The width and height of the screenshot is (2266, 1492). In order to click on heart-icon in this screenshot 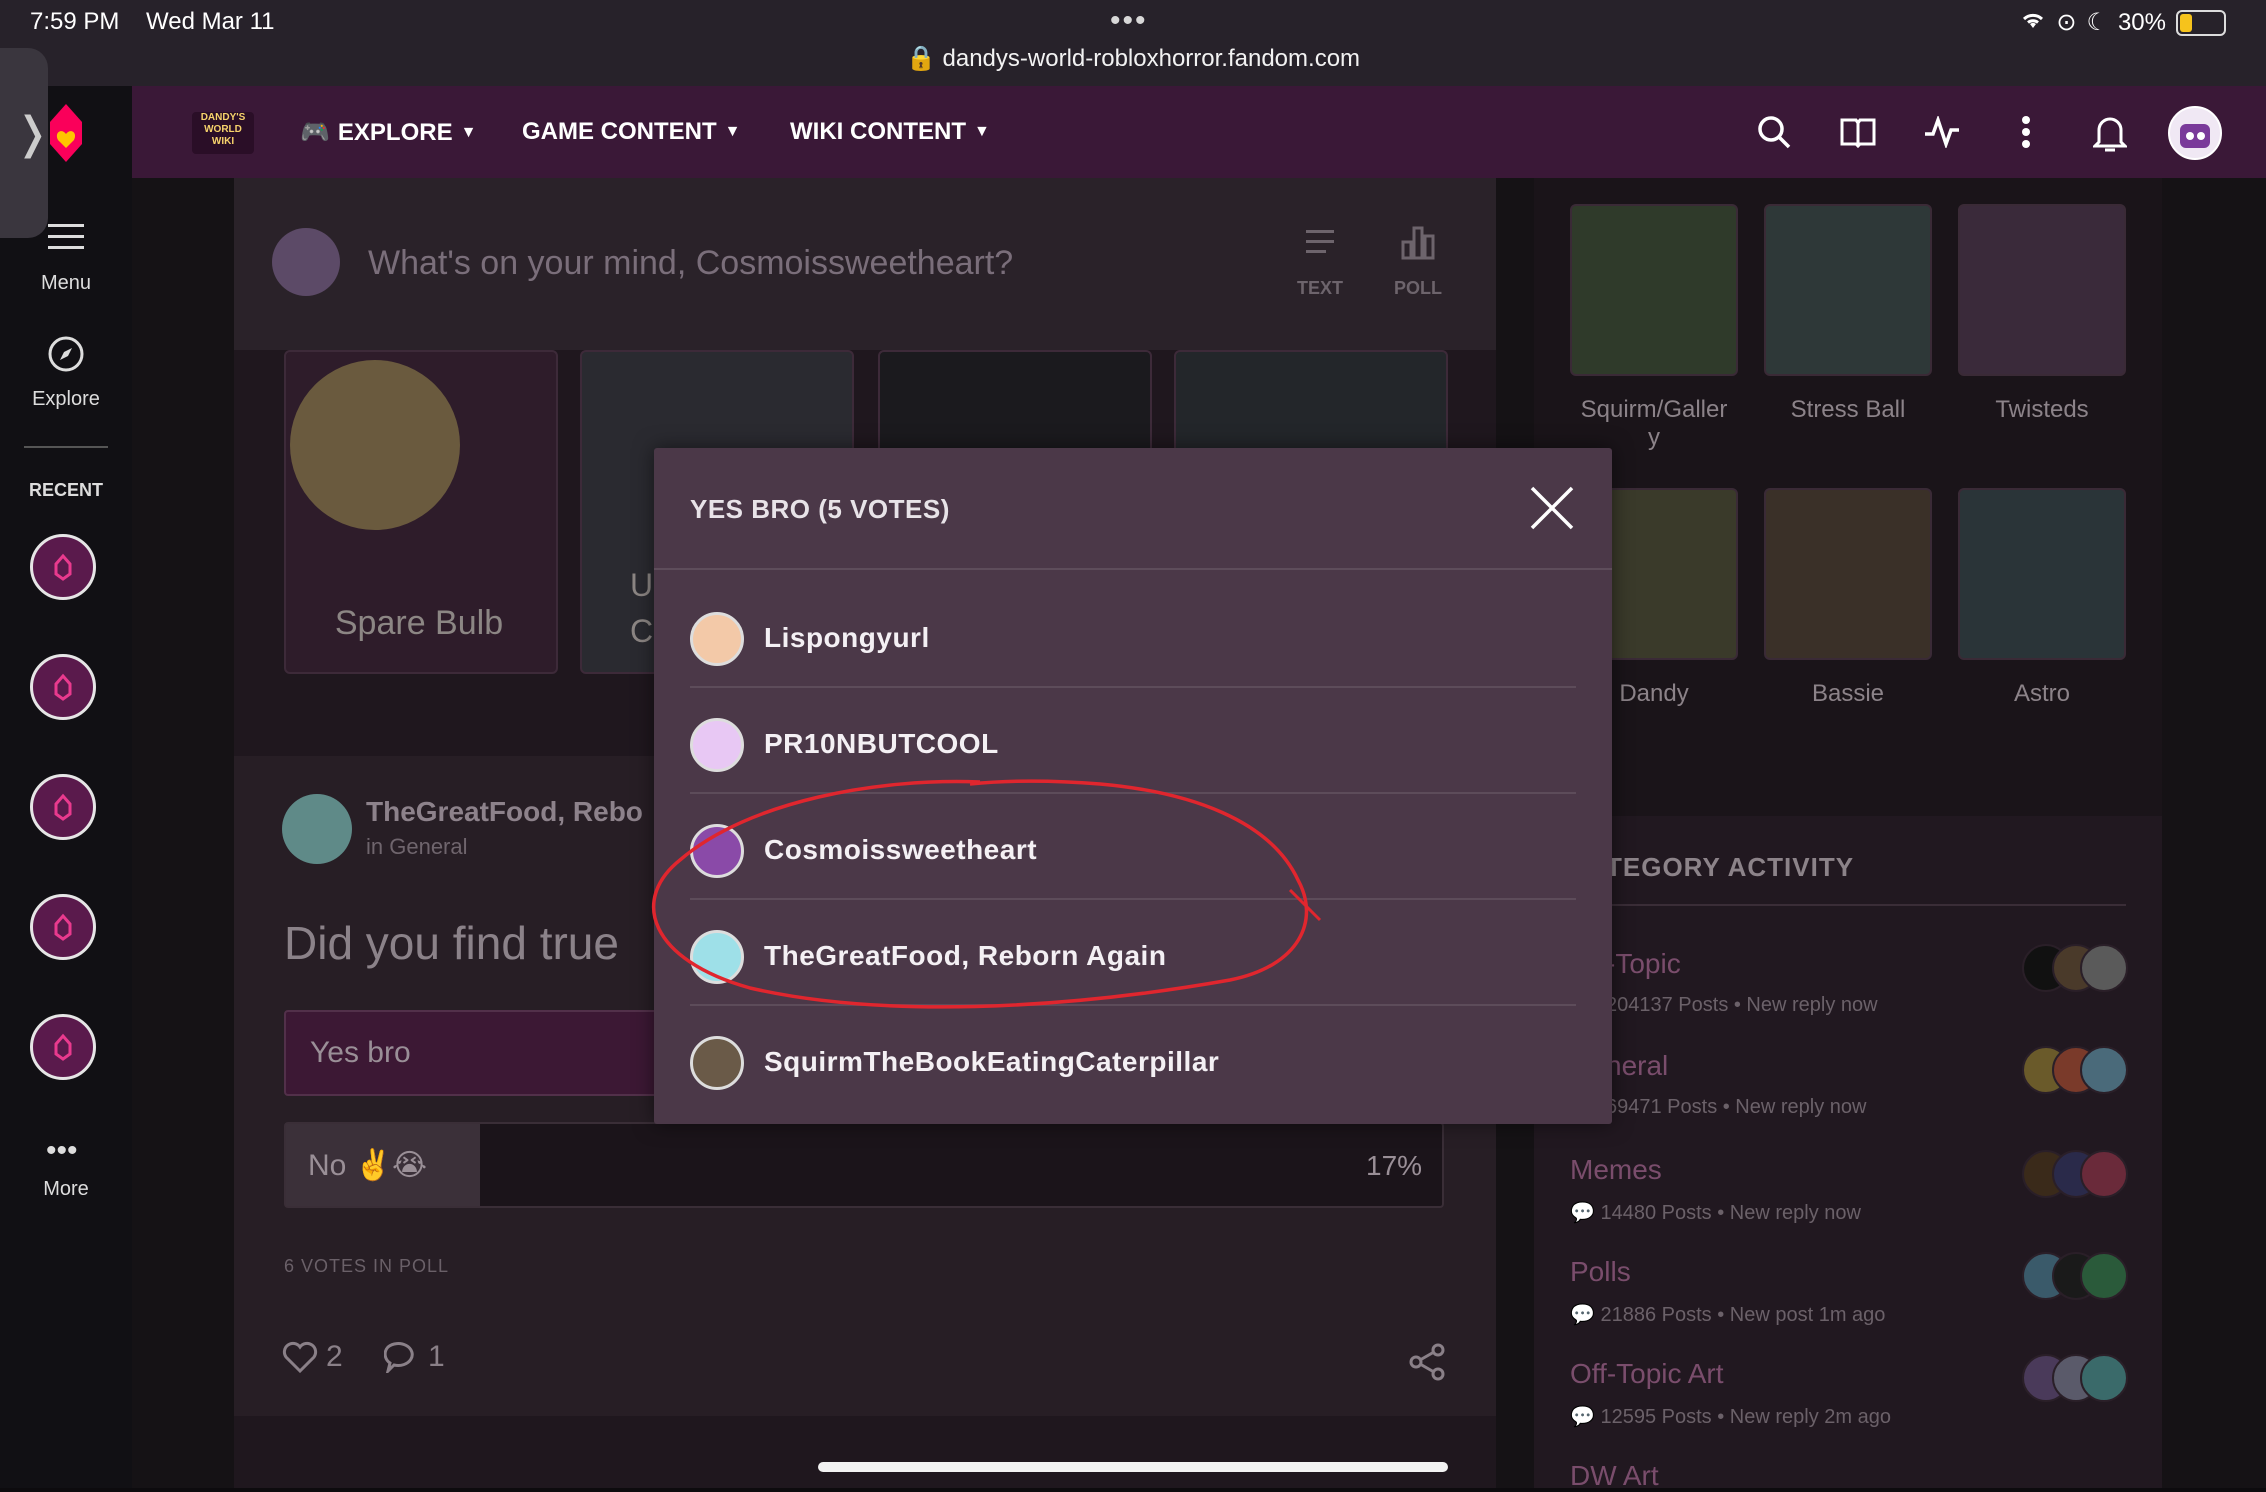, I will do `click(300, 1357)`.